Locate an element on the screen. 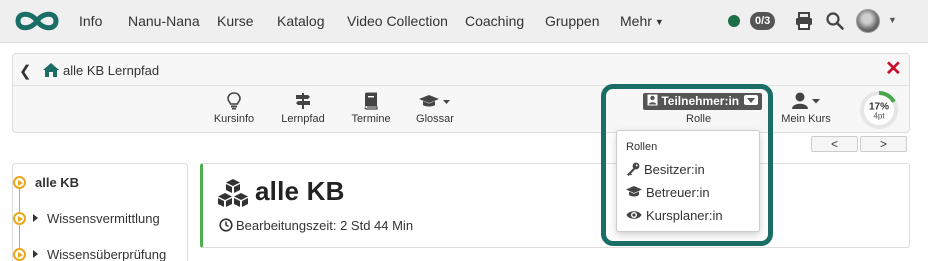 The image size is (928, 261). role-option-course-planner: Kursplaner:in is located at coordinates (674, 218).